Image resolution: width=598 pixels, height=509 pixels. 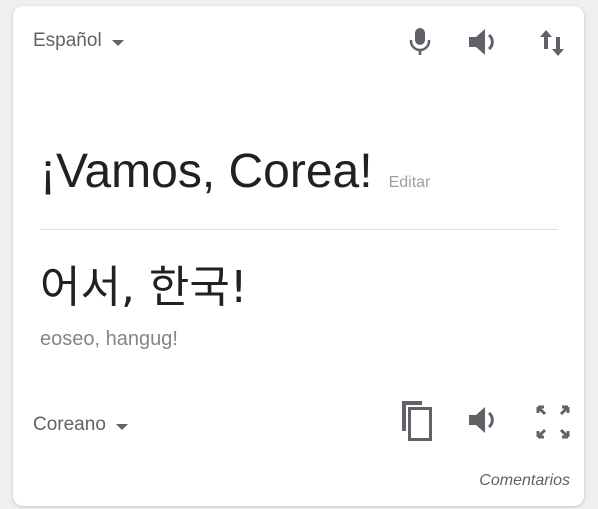 I want to click on source-text-row: ¡Vamos, Corea! Editar, so click(x=235, y=171).